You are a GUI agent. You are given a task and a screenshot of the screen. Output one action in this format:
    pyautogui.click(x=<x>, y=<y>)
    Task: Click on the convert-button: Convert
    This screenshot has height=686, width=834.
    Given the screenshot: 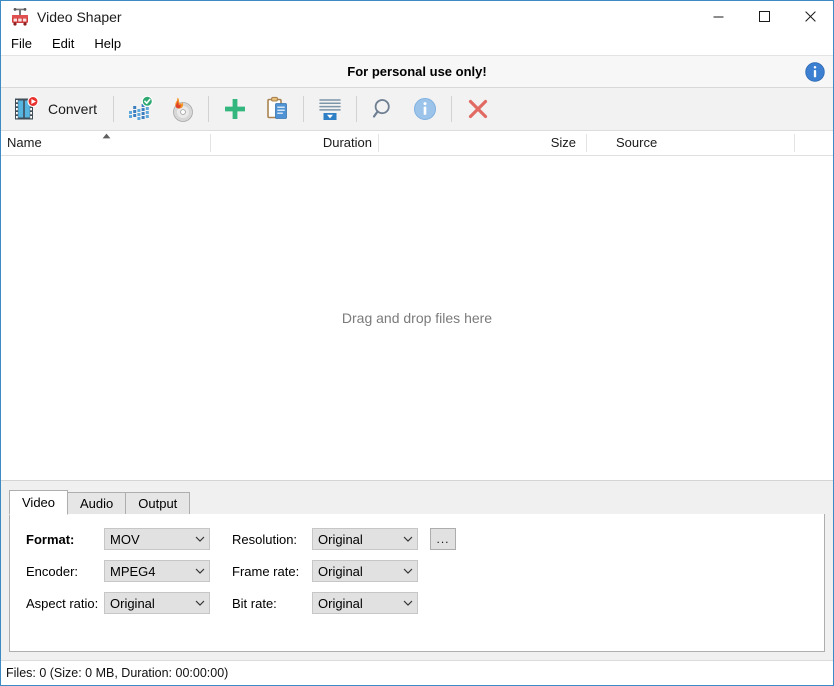 What is the action you would take?
    pyautogui.click(x=56, y=109)
    